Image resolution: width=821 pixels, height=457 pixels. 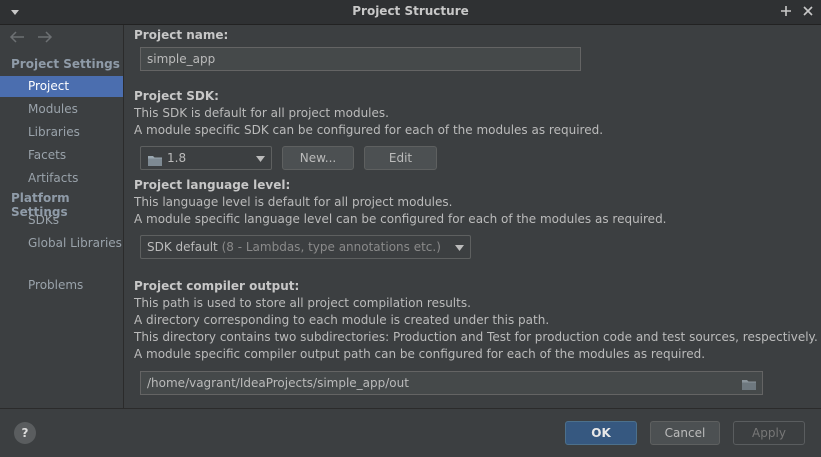 What do you see at coordinates (217, 286) in the screenshot?
I see `compiler-output-label: Project compiler output:` at bounding box center [217, 286].